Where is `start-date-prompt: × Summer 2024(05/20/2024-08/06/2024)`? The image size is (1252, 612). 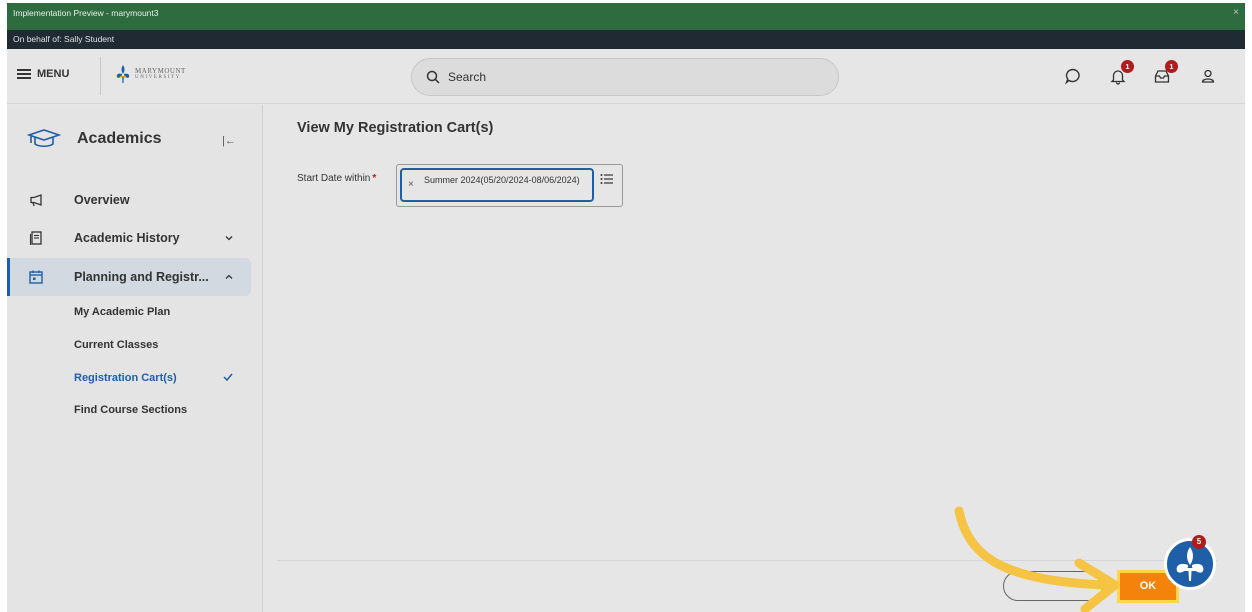
start-date-prompt: × Summer 2024(05/20/2024-08/06/2024) is located at coordinates (509, 185).